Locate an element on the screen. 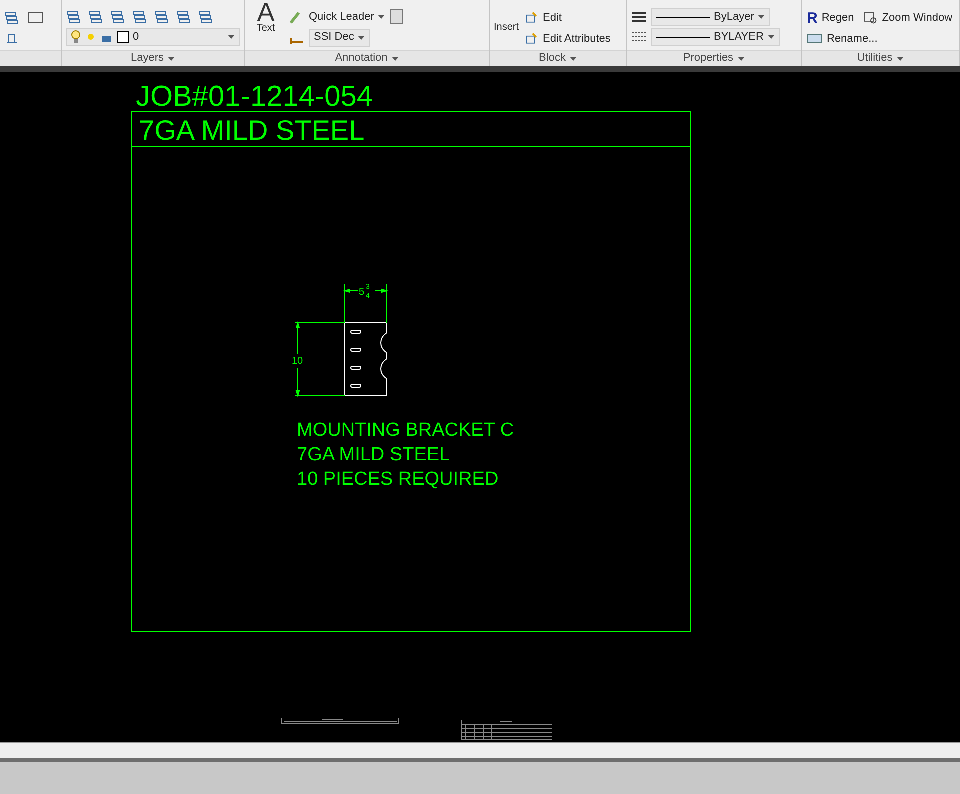 Image resolution: width=960 pixels, height=794 pixels. width-dimension is located at coordinates (366, 304).